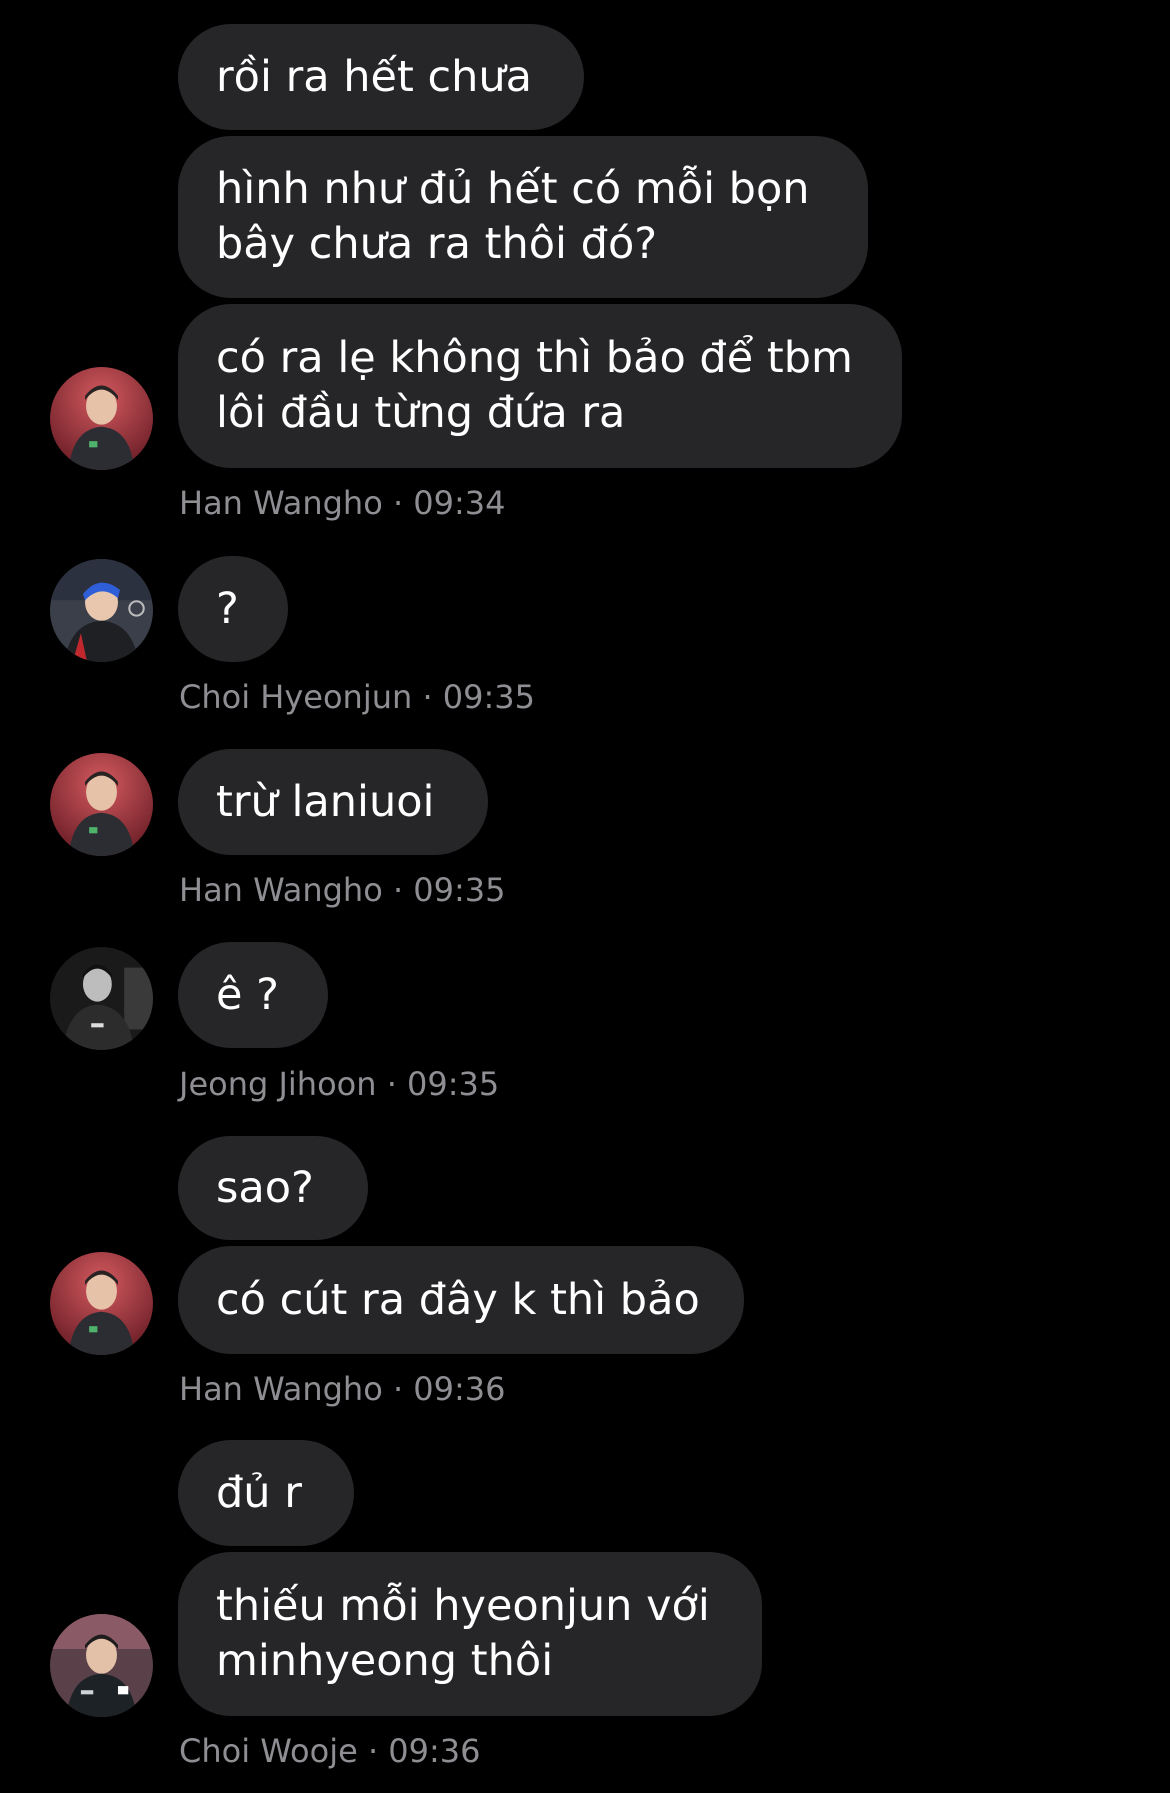 This screenshot has height=1793, width=1170. I want to click on avatar-choi-hyeonjun, so click(101, 610).